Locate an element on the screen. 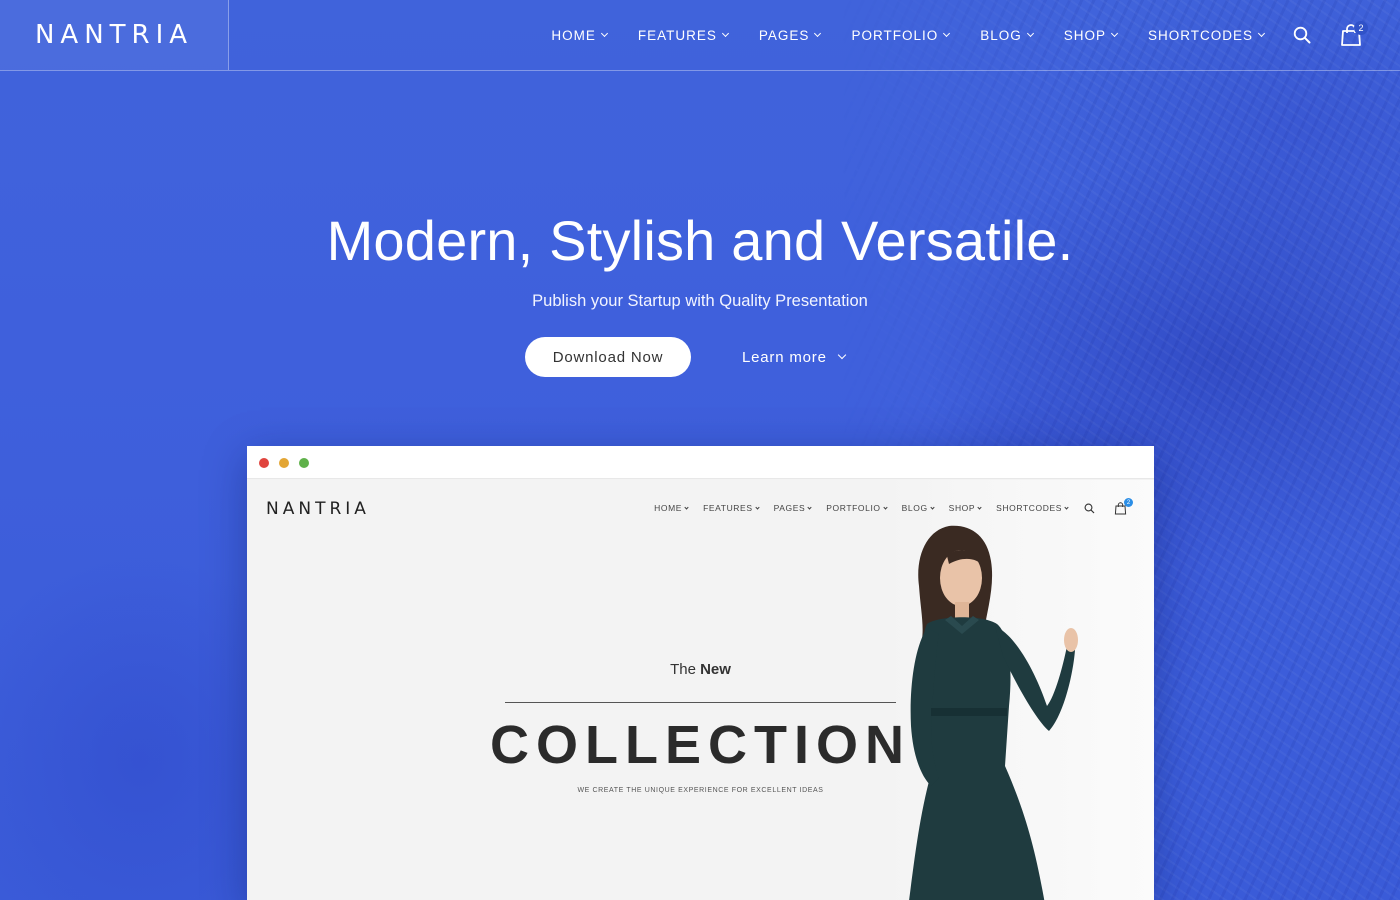 Image resolution: width=1400 pixels, height=900 pixels. nav-label: PAGES is located at coordinates (784, 35).